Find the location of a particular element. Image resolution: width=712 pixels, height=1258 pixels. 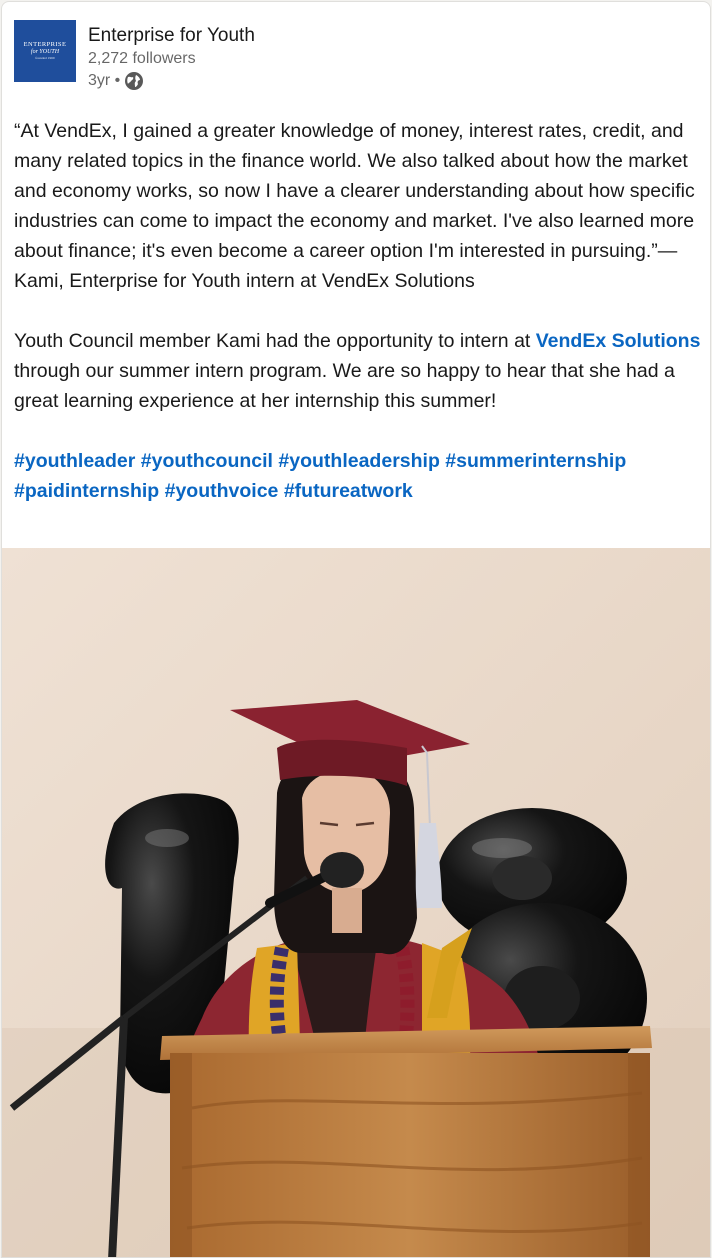

hashtag-link: #youthcouncil is located at coordinates (207, 461).